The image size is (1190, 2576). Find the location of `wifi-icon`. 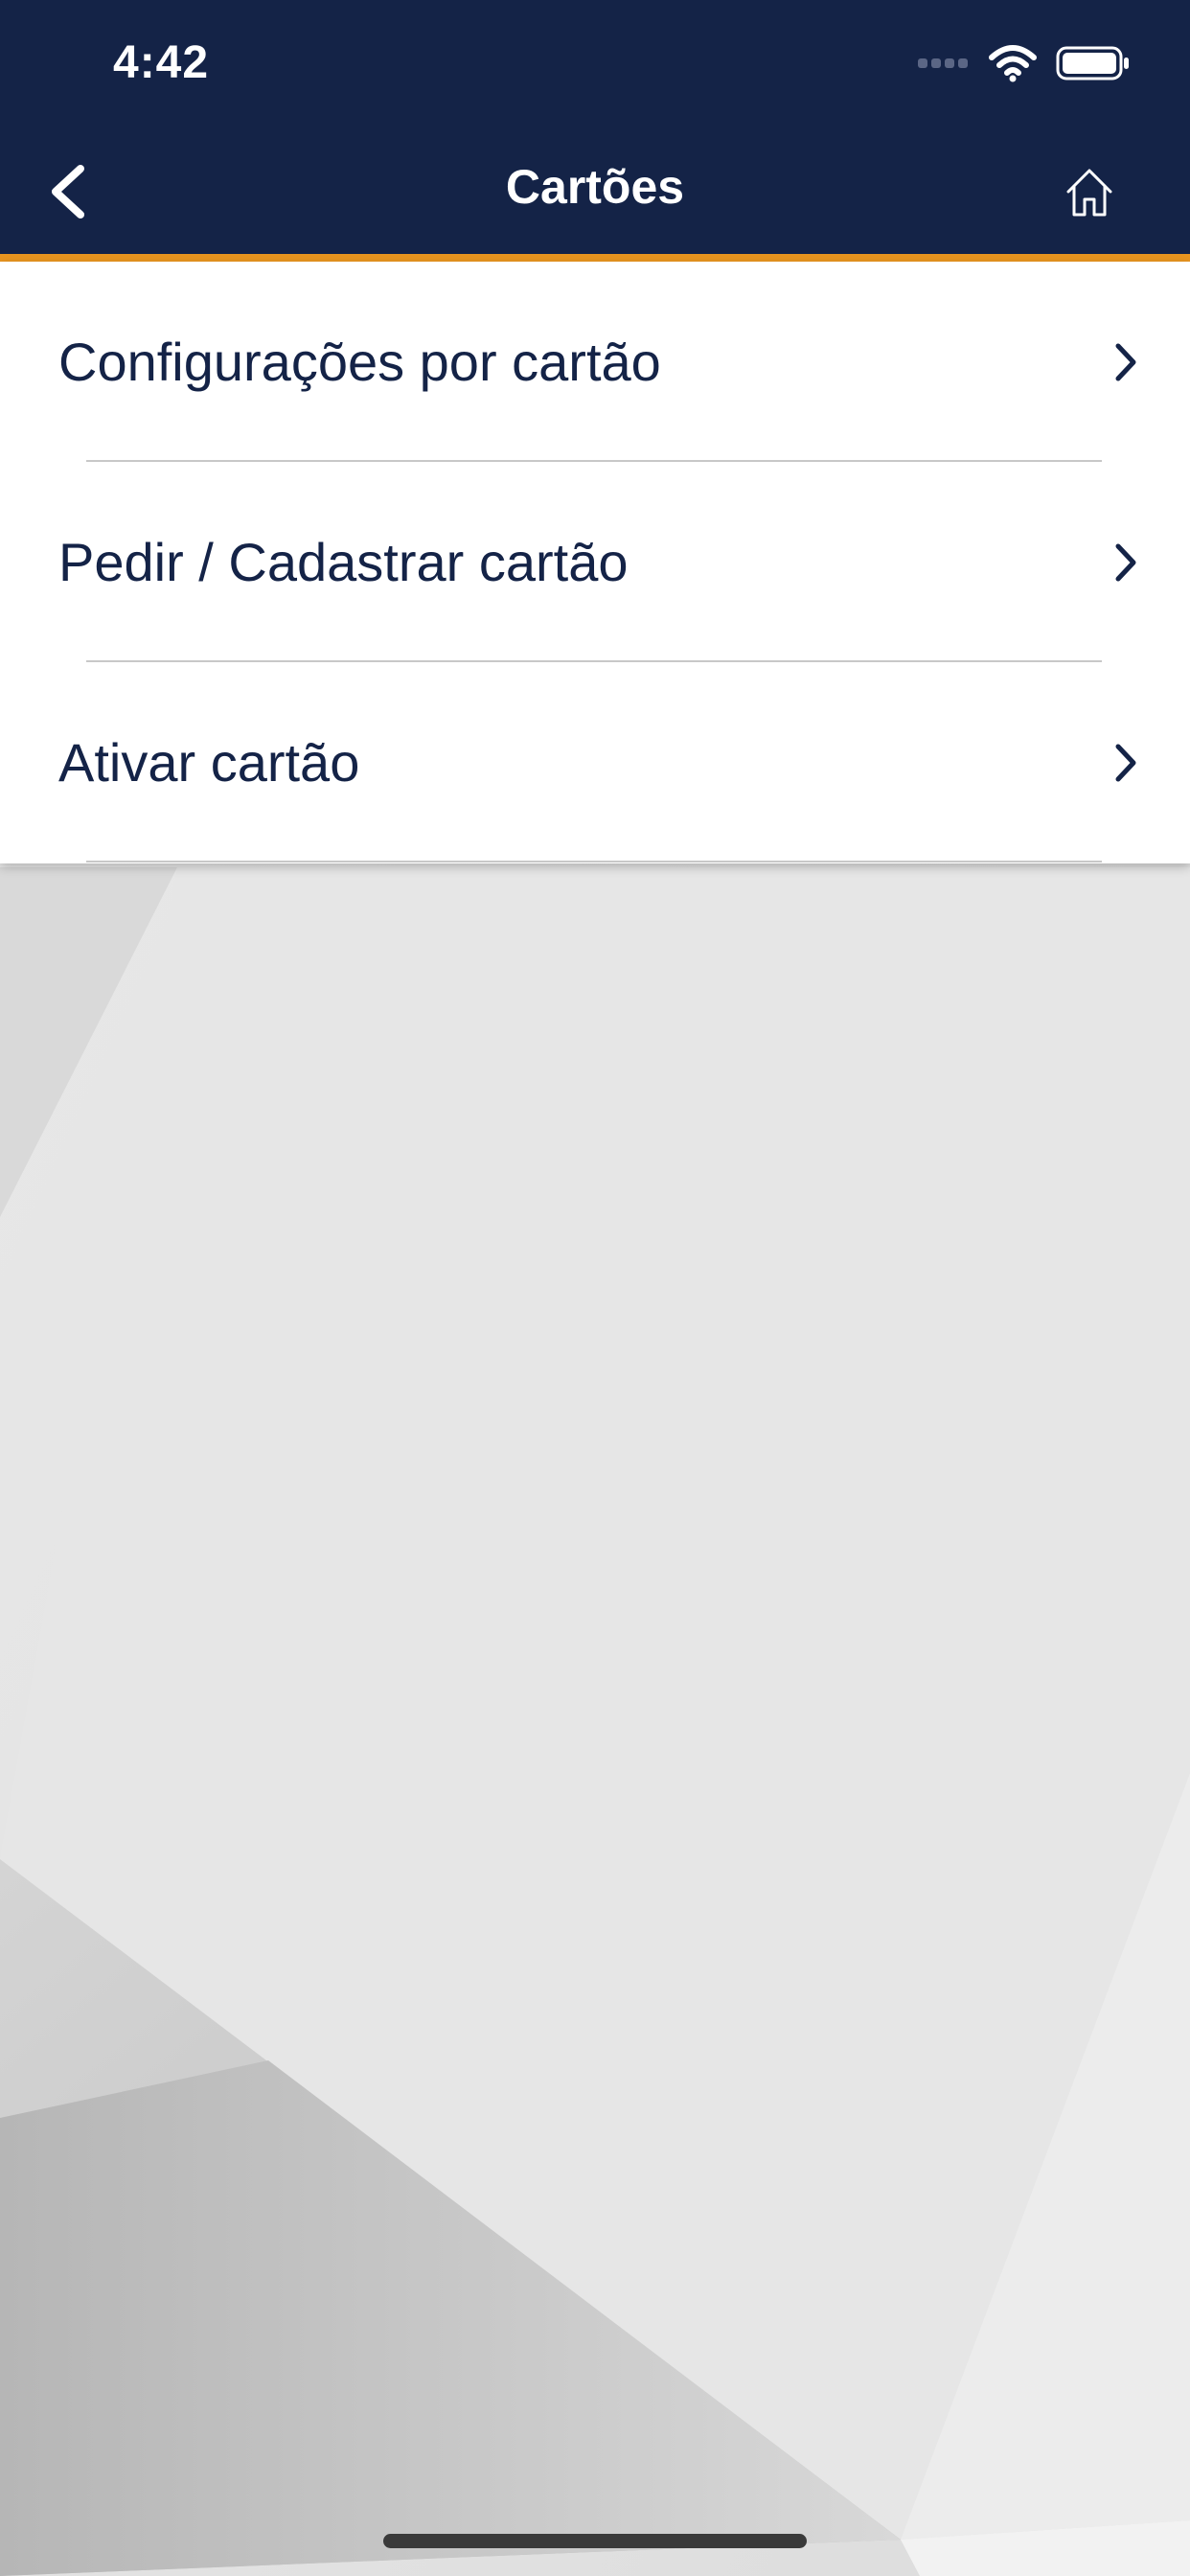

wifi-icon is located at coordinates (1013, 63).